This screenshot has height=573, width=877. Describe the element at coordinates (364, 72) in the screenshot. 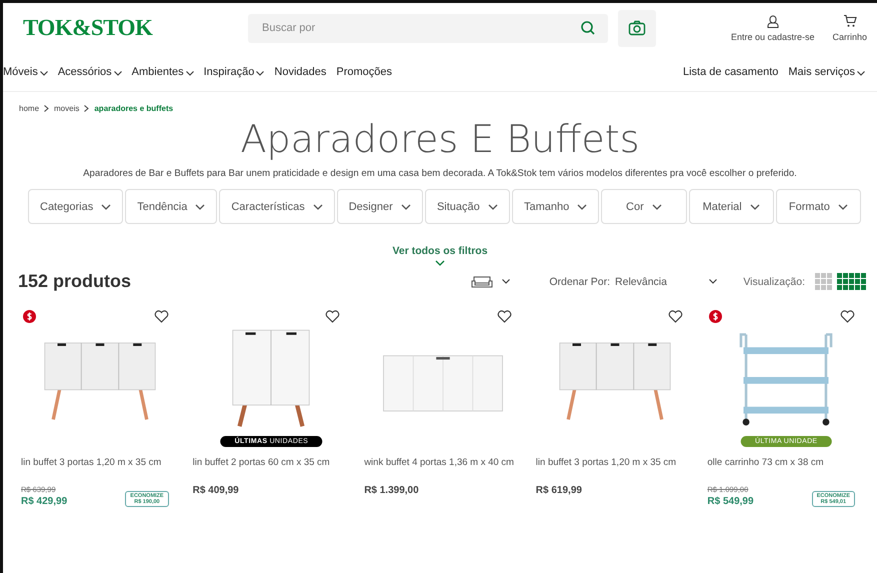

I see `nav-menu-item: Promoções` at that location.